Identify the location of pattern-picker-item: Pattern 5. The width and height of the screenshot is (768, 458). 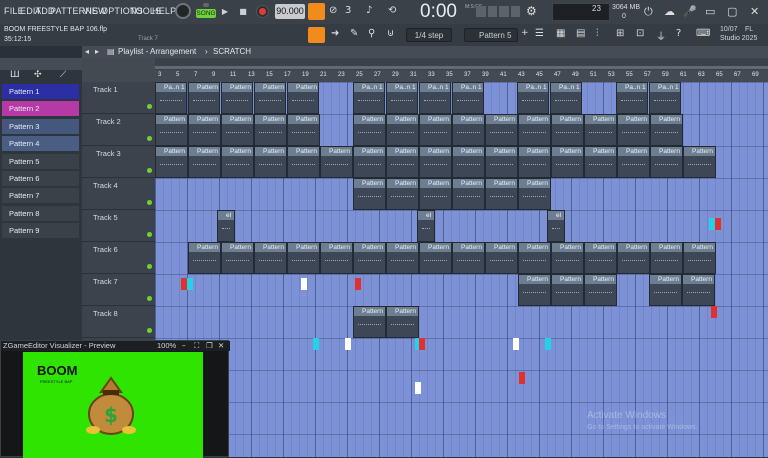
(40, 161).